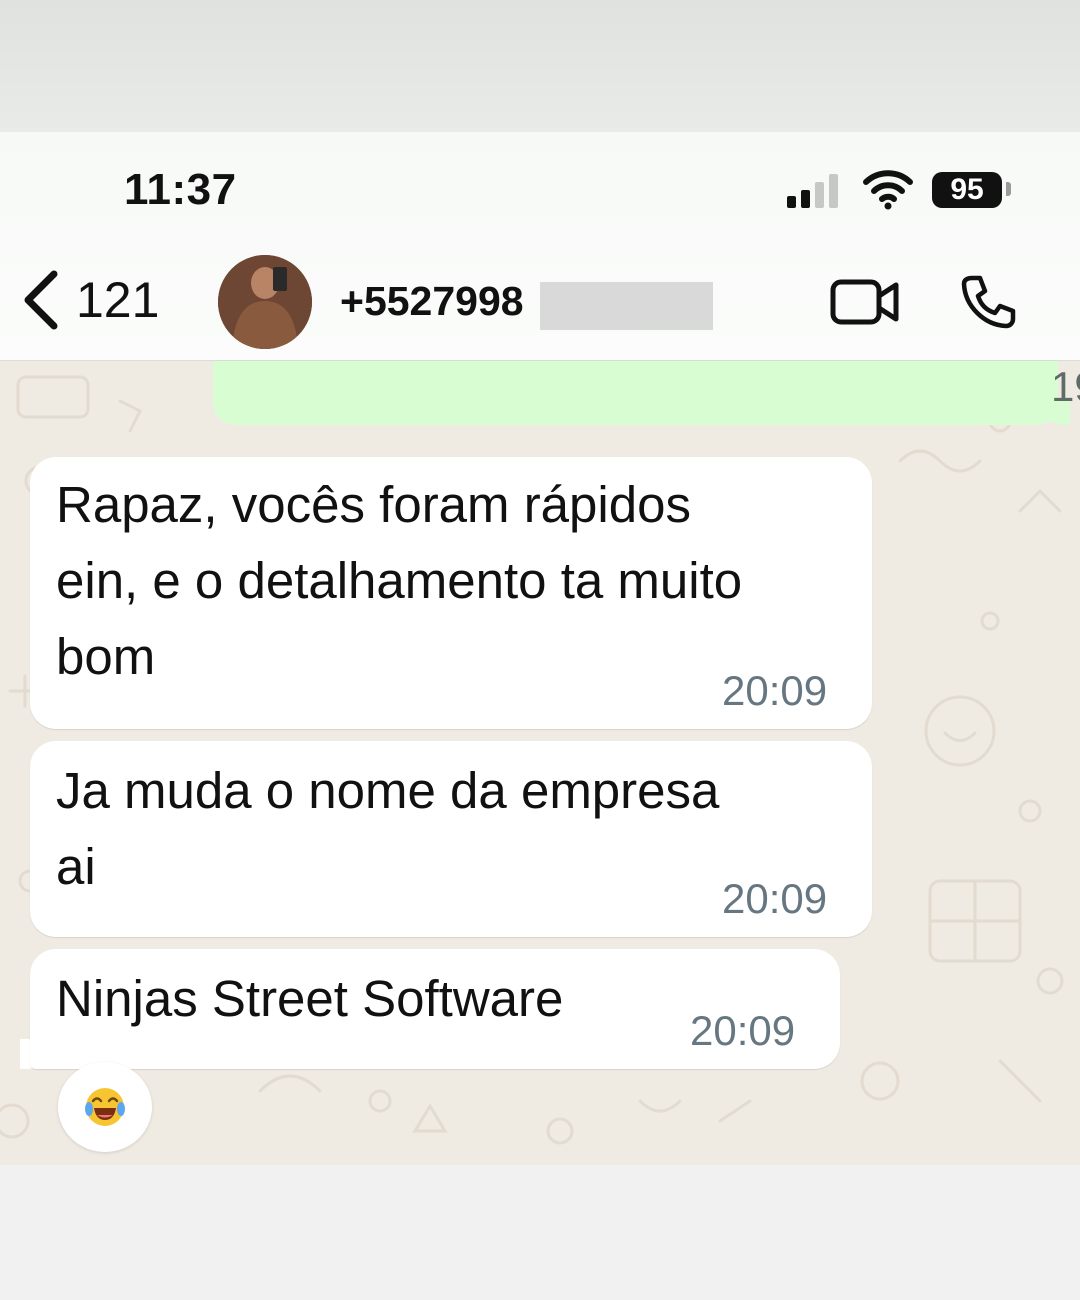  I want to click on message-line: ai, so click(76, 866).